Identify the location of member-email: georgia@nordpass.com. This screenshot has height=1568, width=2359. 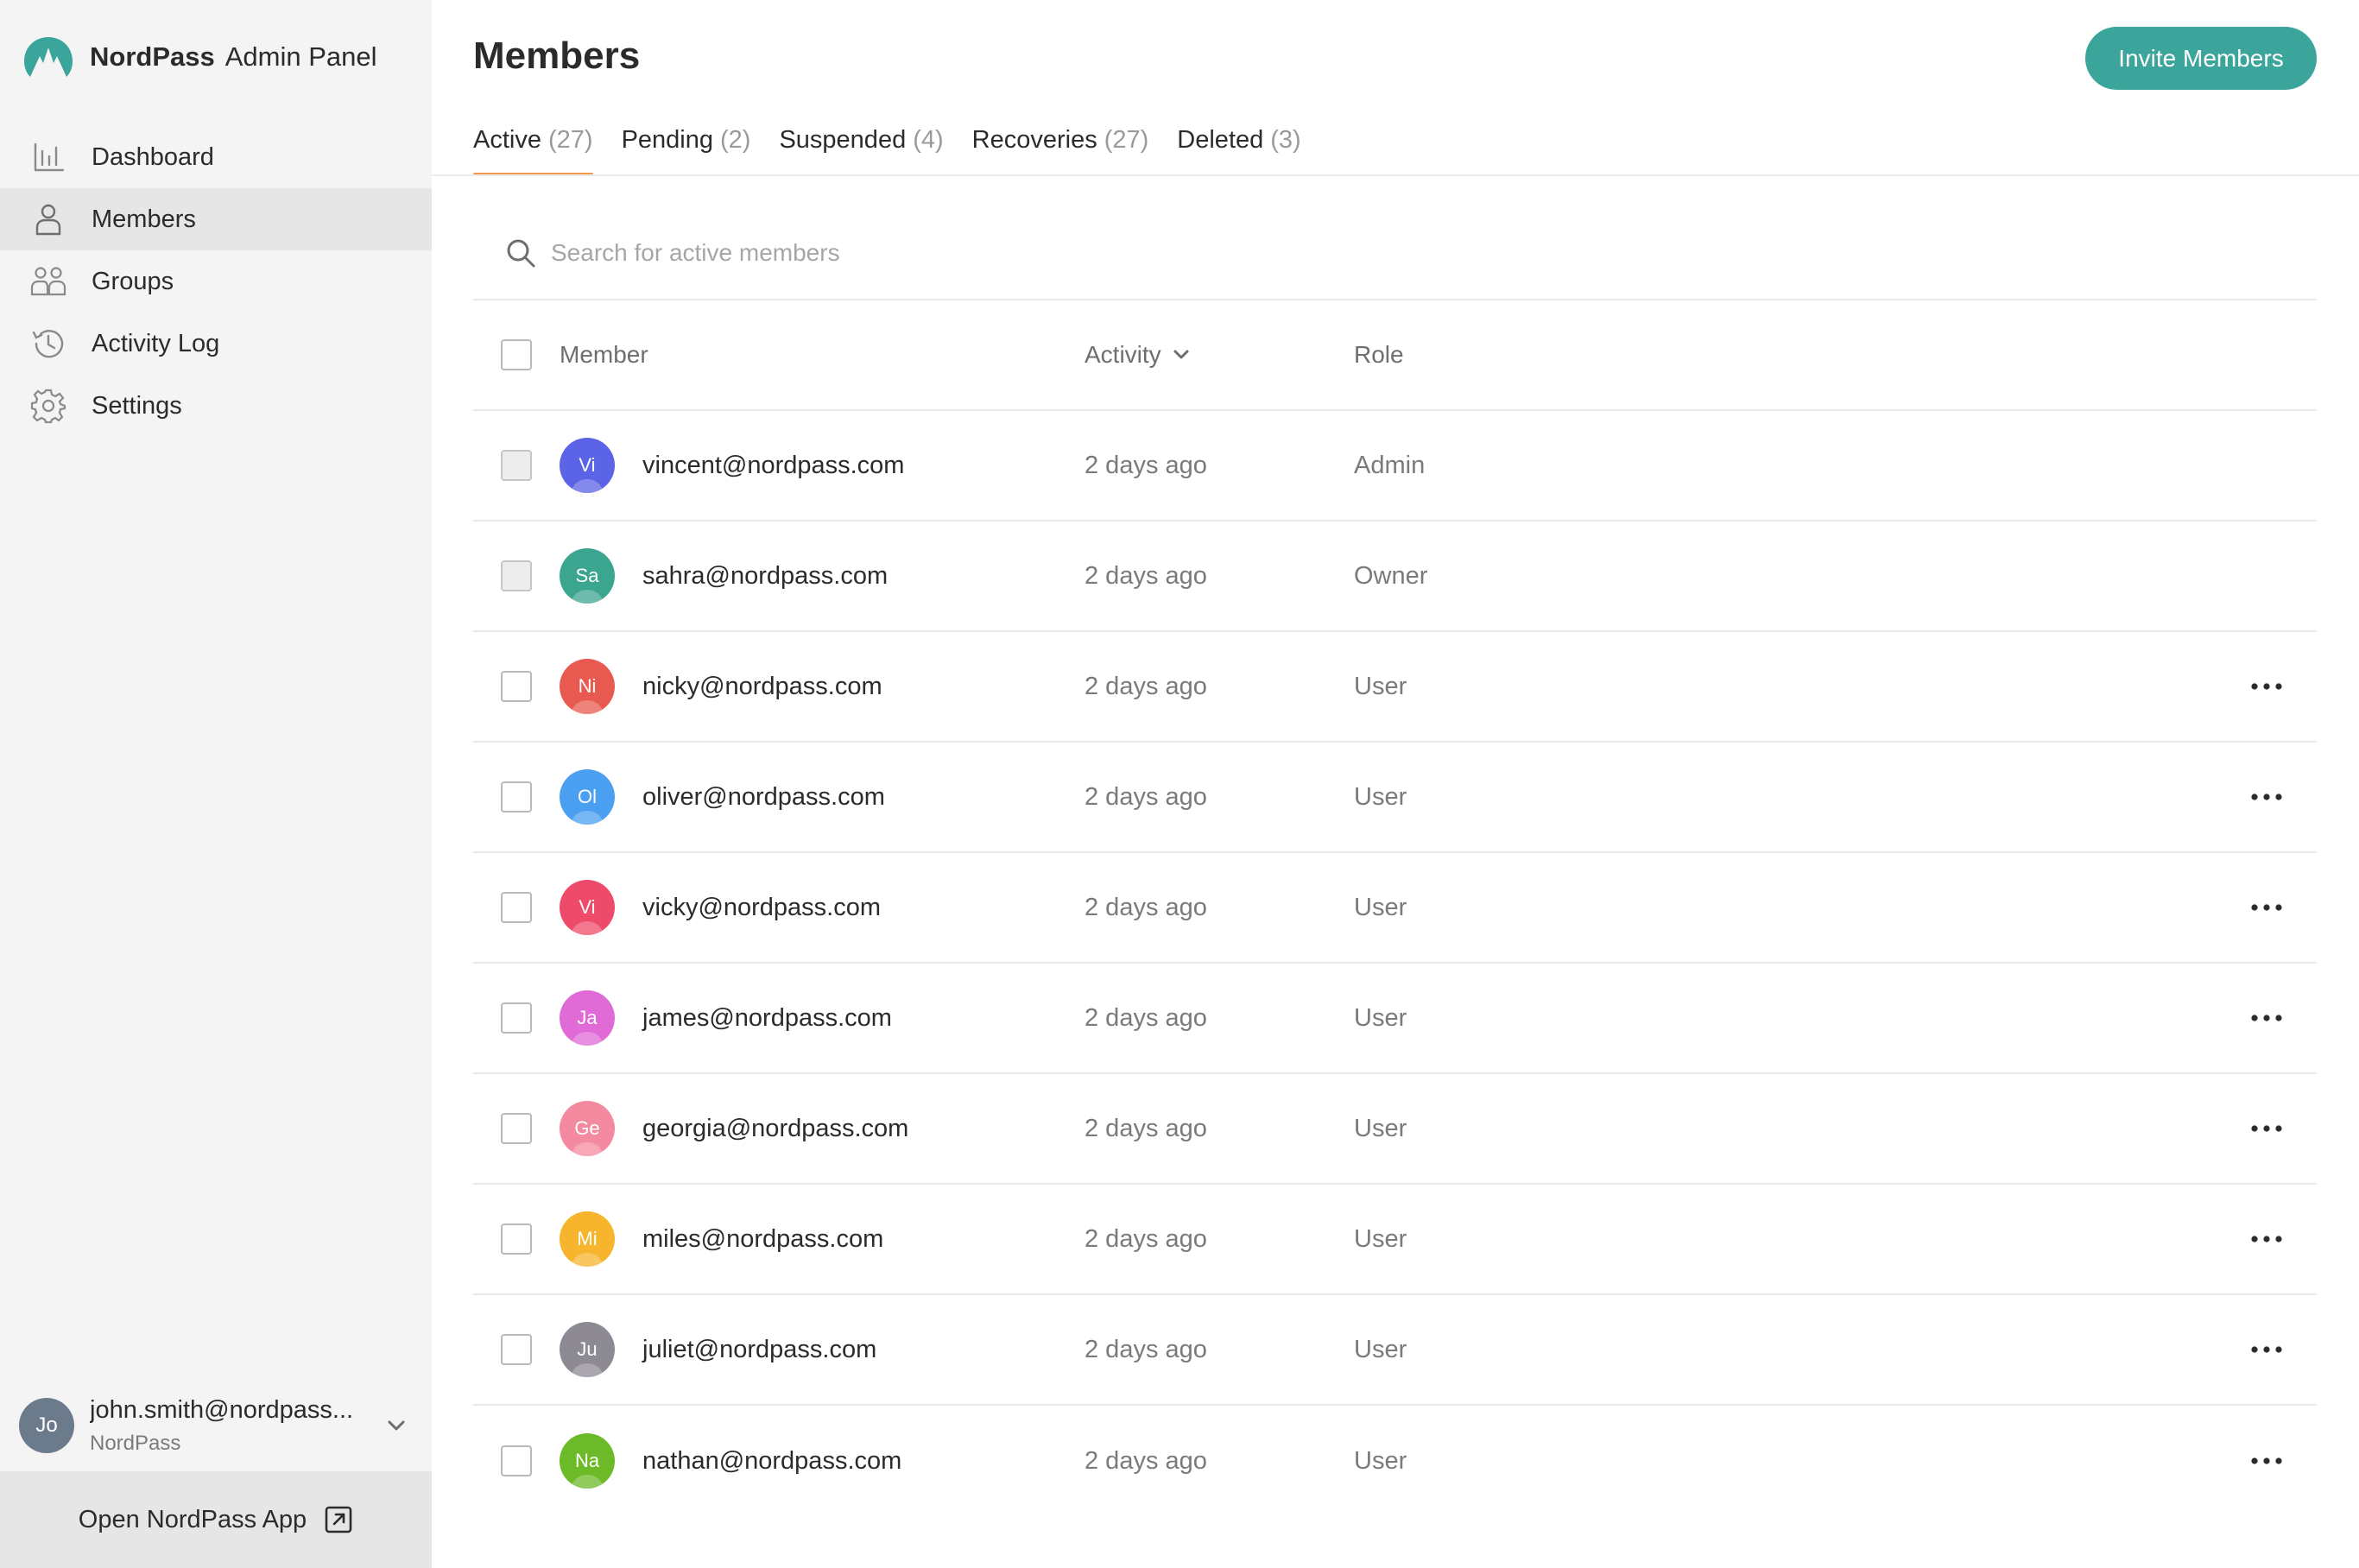
(775, 1129).